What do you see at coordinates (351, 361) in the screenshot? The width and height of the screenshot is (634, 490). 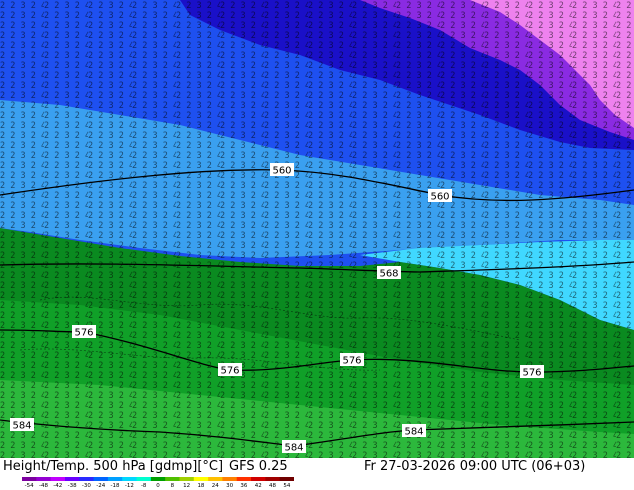 I see `label-576-c: 576` at bounding box center [351, 361].